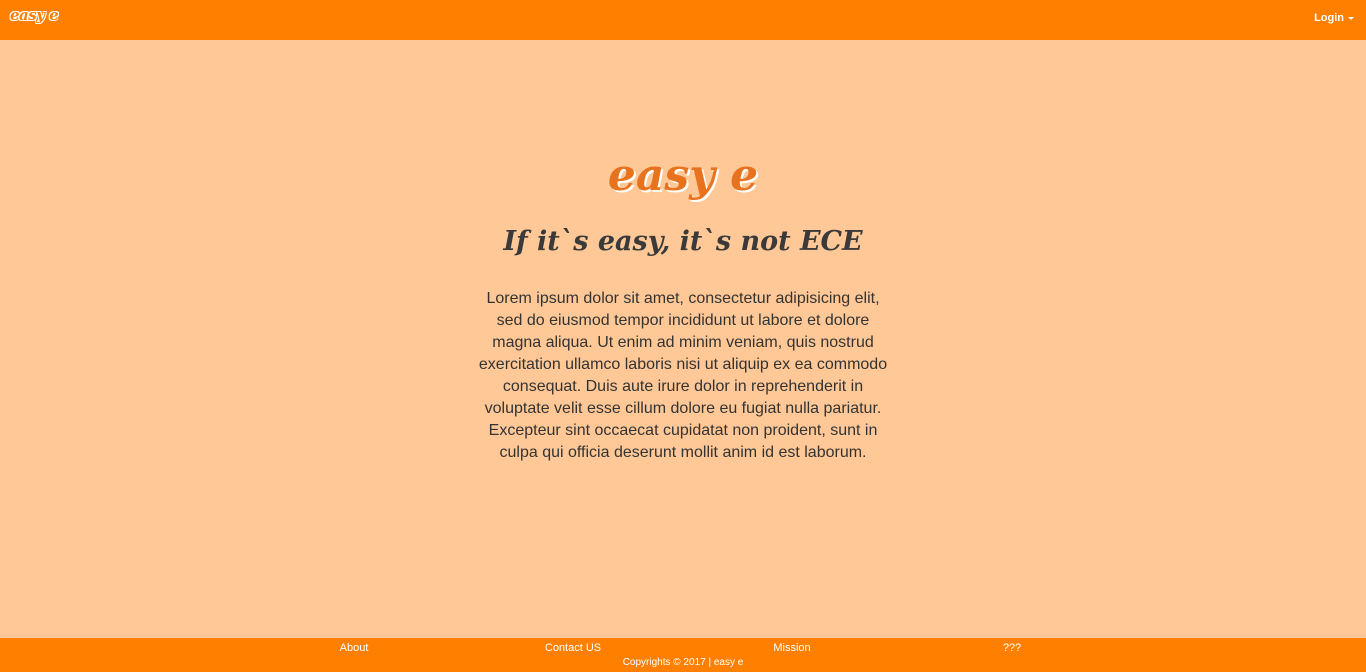 The width and height of the screenshot is (1366, 672). What do you see at coordinates (792, 648) in the screenshot?
I see `footer-link-mission: Mission` at bounding box center [792, 648].